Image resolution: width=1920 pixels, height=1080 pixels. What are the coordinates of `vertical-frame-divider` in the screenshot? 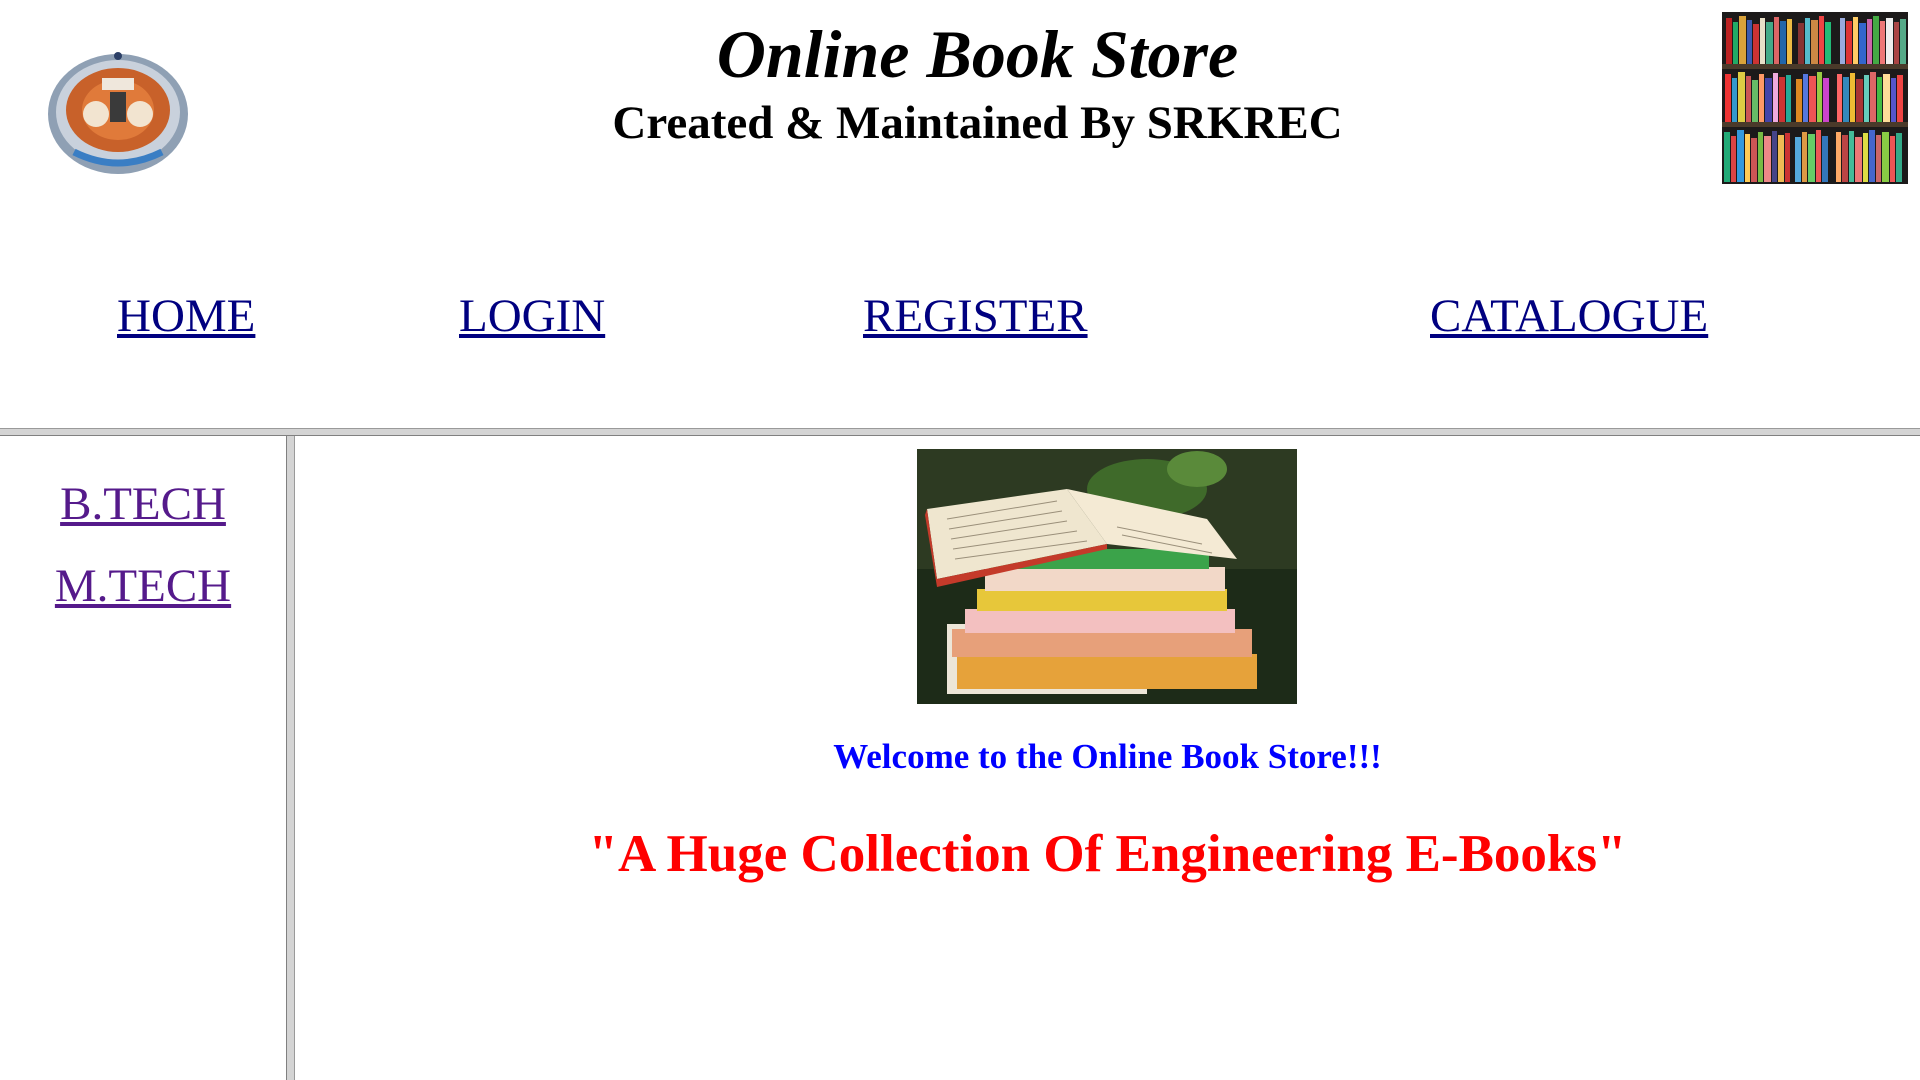 It's located at (290, 758).